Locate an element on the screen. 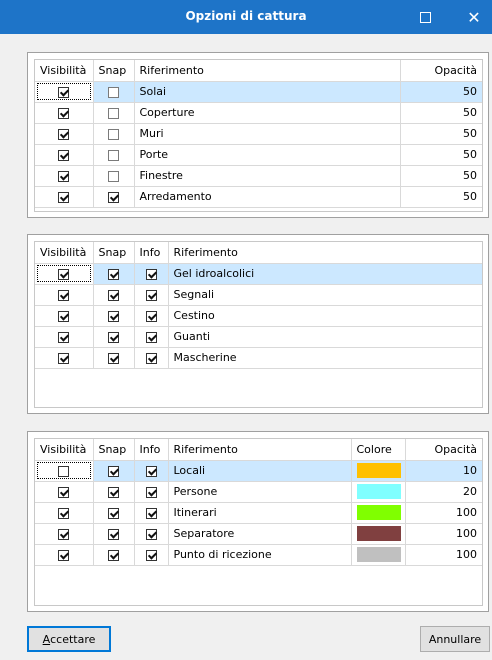 The height and width of the screenshot is (660, 492). accept-button: Accettare is located at coordinates (69, 639).